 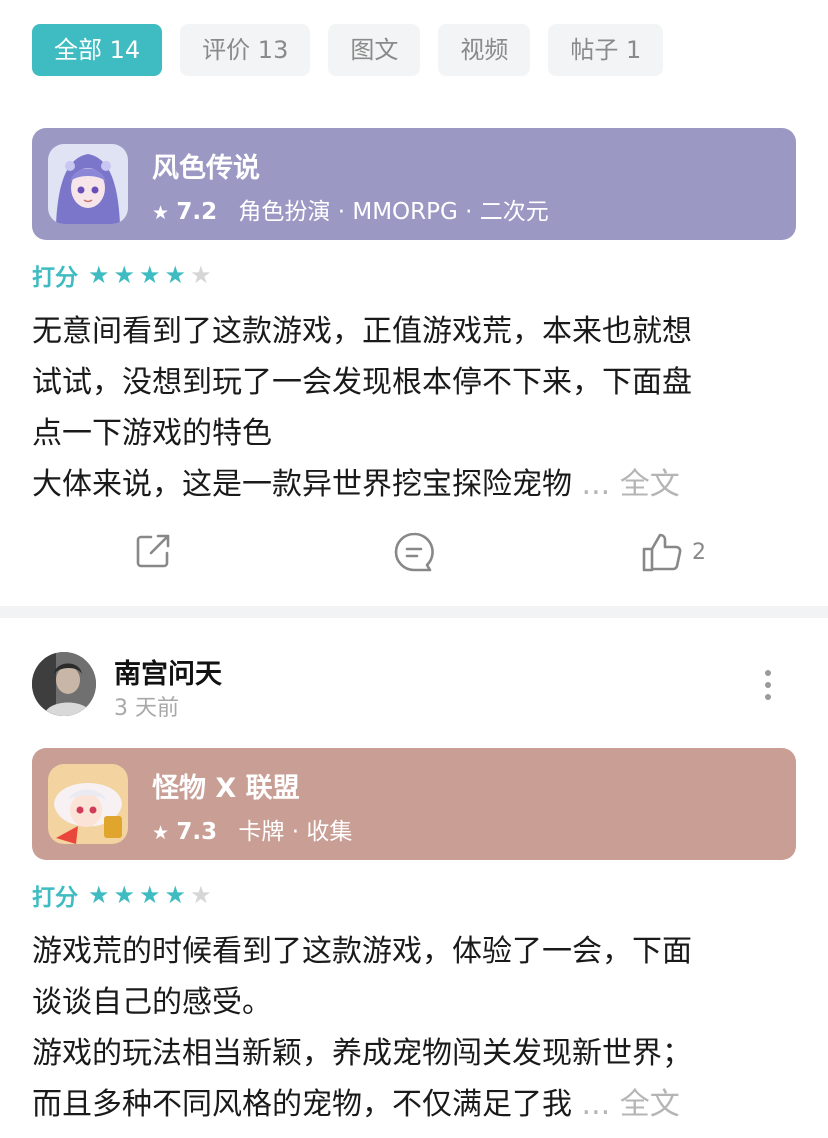 I want to click on filter-tabs: 全部 14 评价 13 图文 视频 帖子 1, so click(x=348, y=50).